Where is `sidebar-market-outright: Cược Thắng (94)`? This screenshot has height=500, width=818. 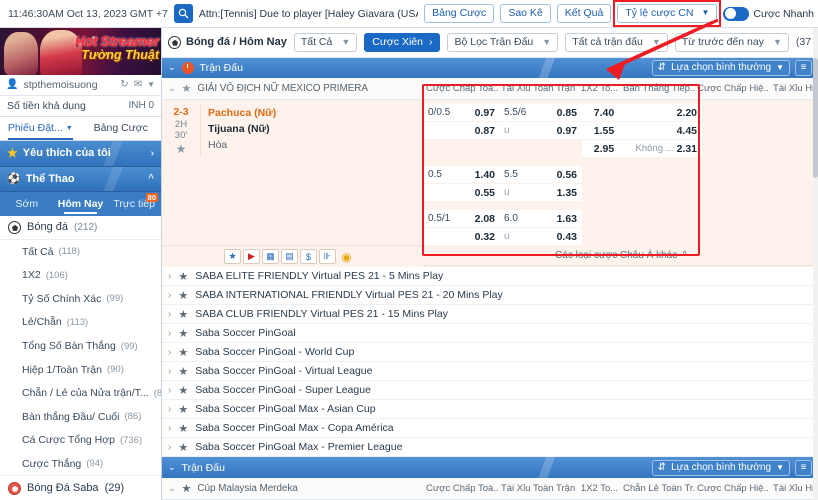
sidebar-market-outright: Cược Thắng (94) is located at coordinates (80, 464).